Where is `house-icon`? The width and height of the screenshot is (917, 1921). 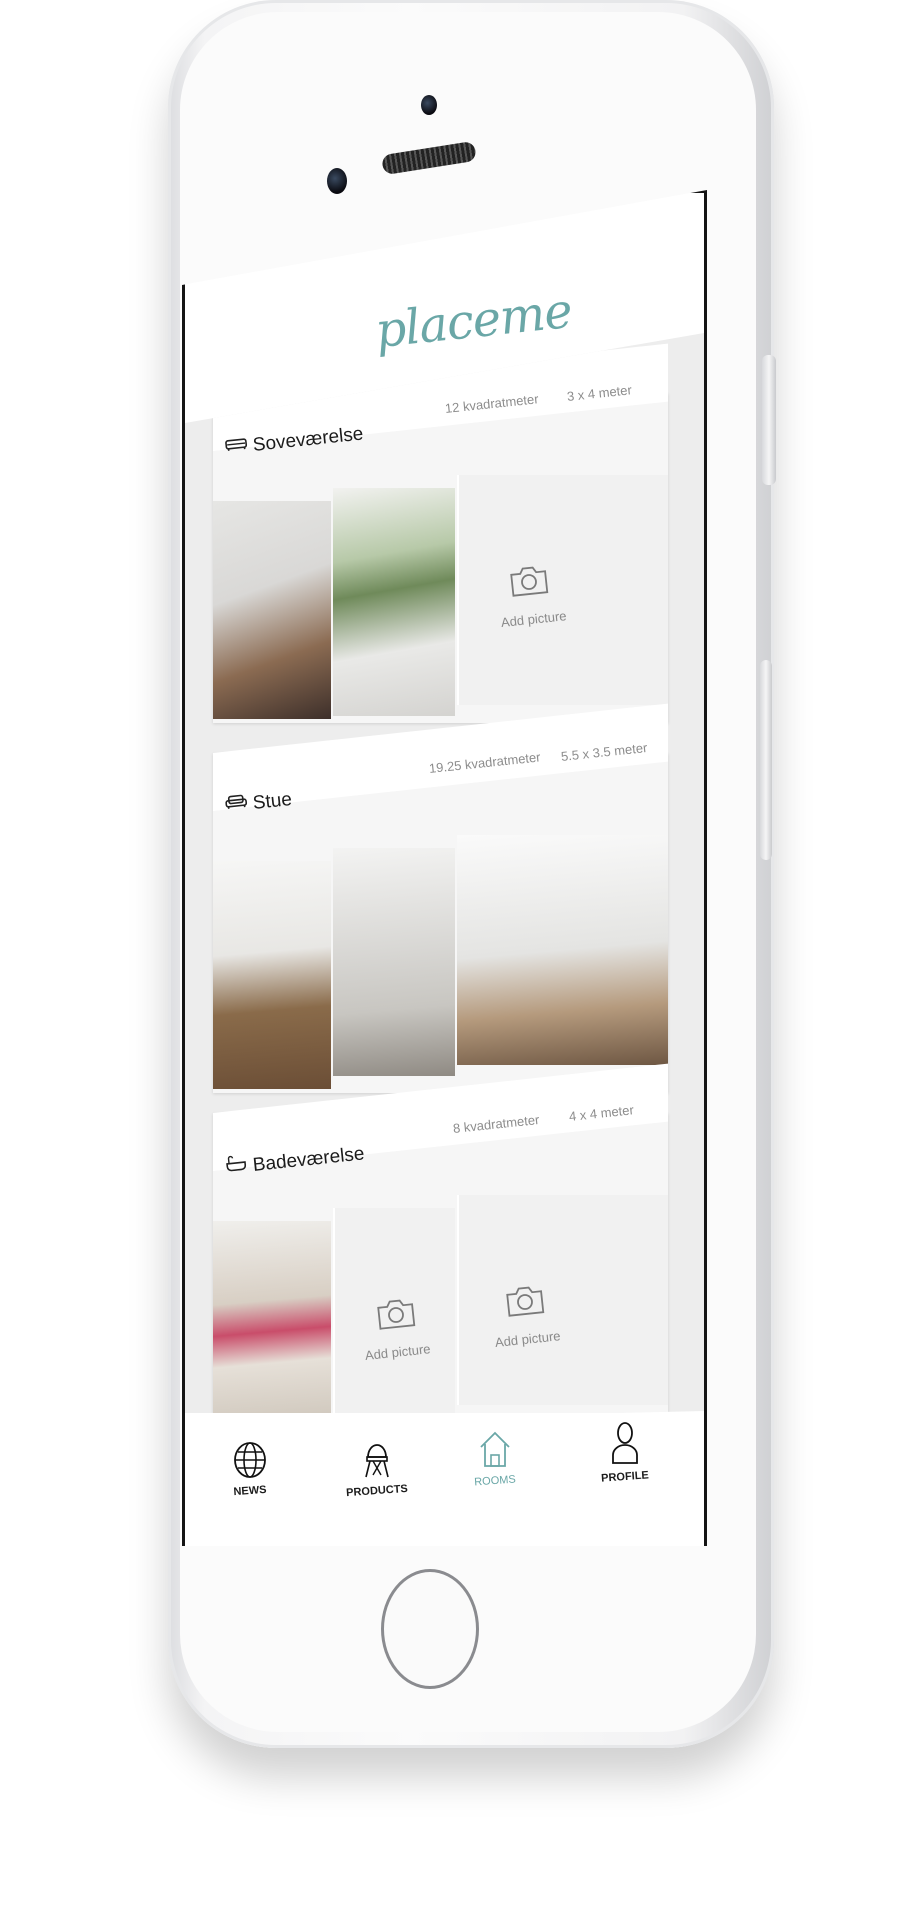
house-icon is located at coordinates (495, 1449).